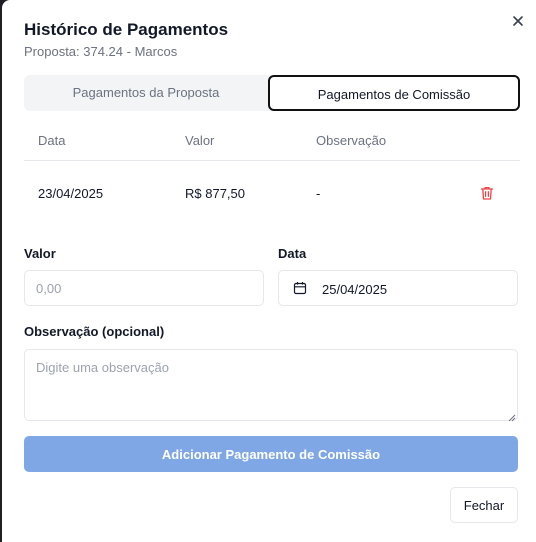 The height and width of the screenshot is (542, 536). I want to click on table-row: 23/04/2025 R$ 877,50 -, so click(272, 194).